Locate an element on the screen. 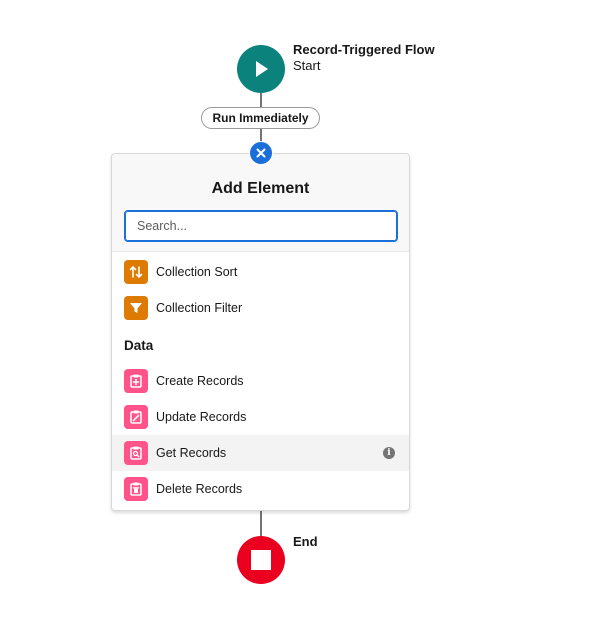 The height and width of the screenshot is (628, 591). play-icon is located at coordinates (262, 69).